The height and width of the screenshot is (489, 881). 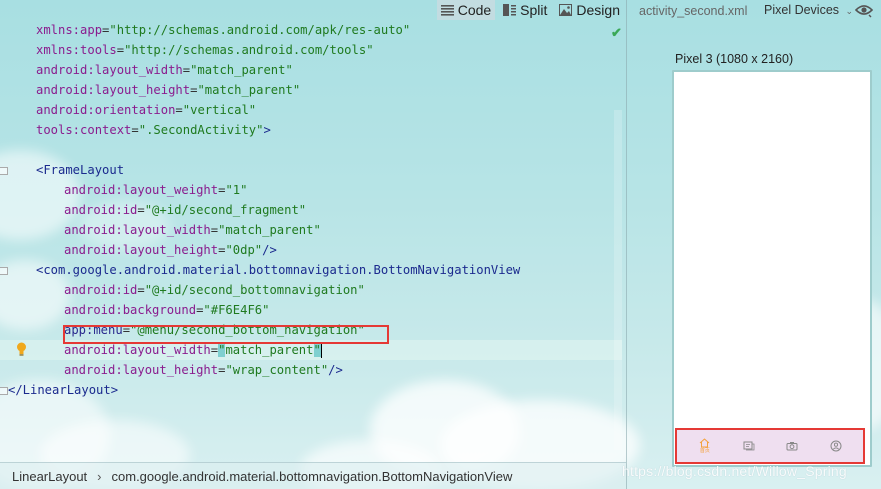 I want to click on device-select: Pixel Devices ⌄, so click(x=808, y=10).